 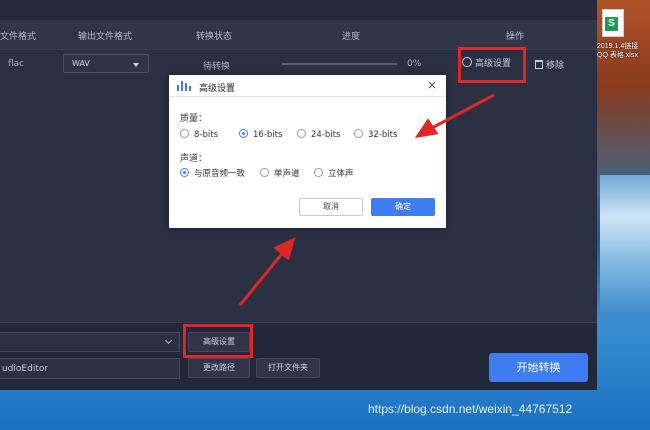 What do you see at coordinates (403, 207) in the screenshot?
I see `ok-button: 确定` at bounding box center [403, 207].